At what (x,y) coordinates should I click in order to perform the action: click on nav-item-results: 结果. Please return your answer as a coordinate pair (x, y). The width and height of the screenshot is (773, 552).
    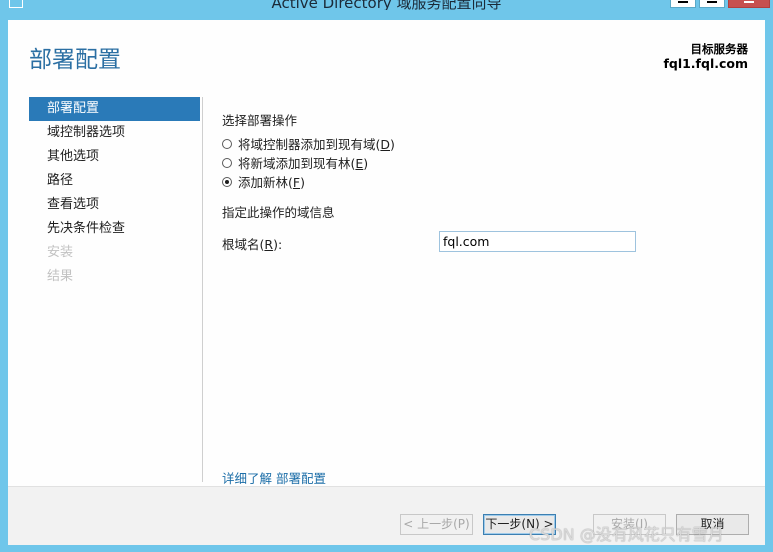
    Looking at the image, I should click on (60, 276).